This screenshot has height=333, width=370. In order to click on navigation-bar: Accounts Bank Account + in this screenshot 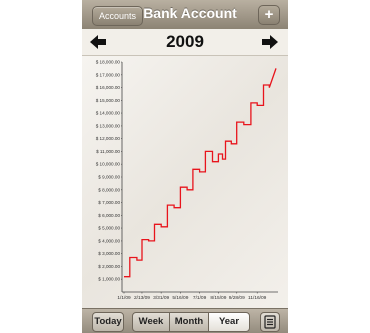, I will do `click(185, 15)`.